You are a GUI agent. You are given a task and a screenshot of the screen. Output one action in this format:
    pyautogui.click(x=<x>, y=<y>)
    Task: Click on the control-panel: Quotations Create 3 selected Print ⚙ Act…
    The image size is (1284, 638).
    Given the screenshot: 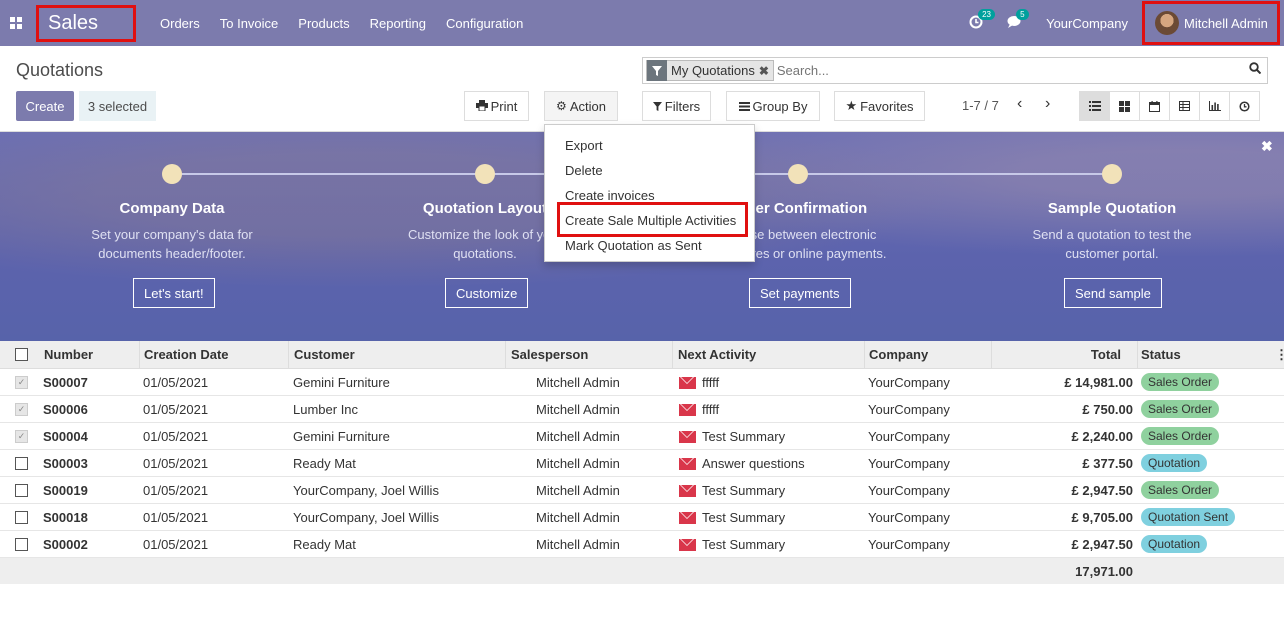 What is the action you would take?
    pyautogui.click(x=642, y=89)
    